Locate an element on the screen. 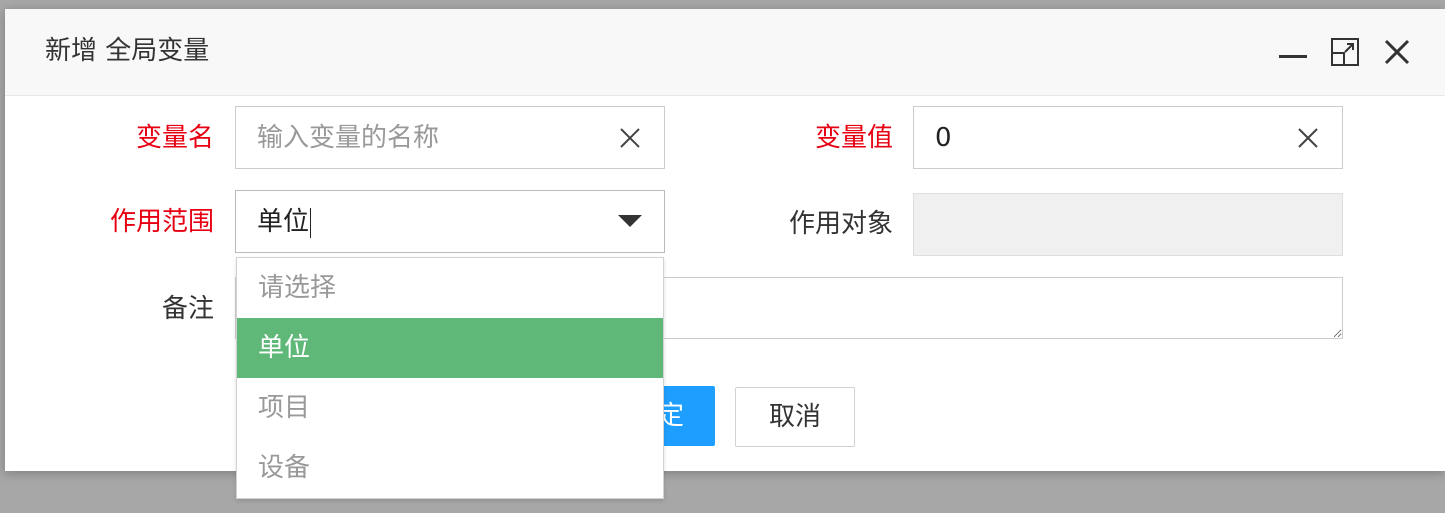  var-value-label: 变量值 is located at coordinates (853, 138).